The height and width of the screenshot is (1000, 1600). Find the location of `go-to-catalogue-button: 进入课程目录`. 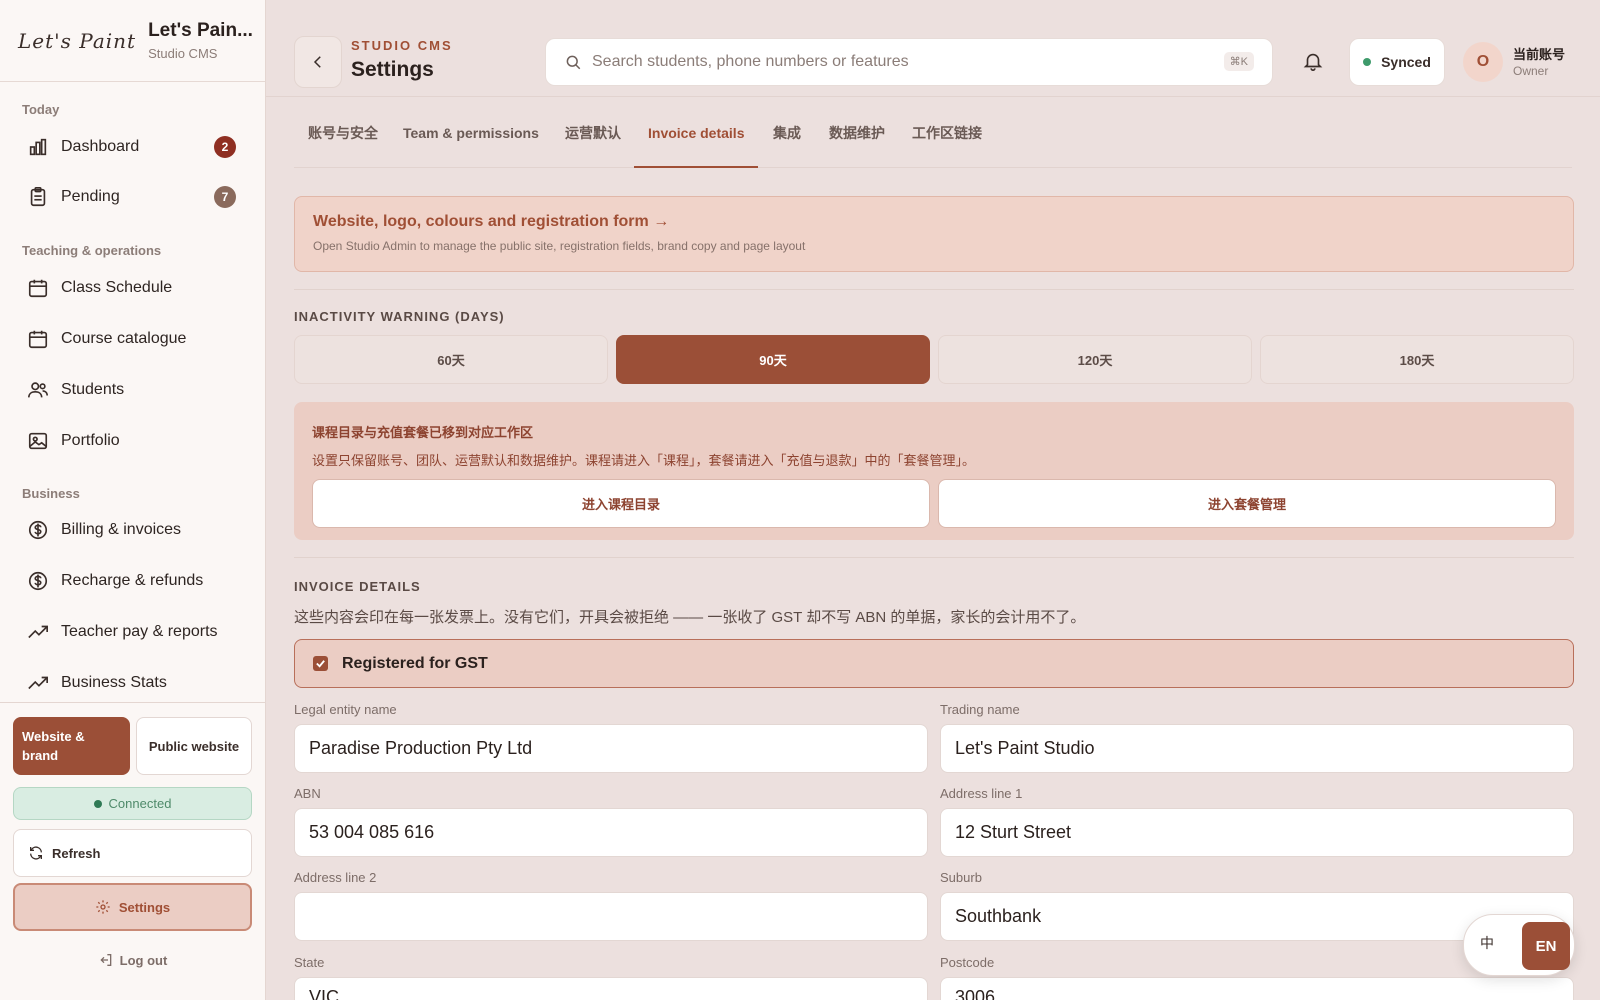

go-to-catalogue-button: 进入课程目录 is located at coordinates (621, 503).